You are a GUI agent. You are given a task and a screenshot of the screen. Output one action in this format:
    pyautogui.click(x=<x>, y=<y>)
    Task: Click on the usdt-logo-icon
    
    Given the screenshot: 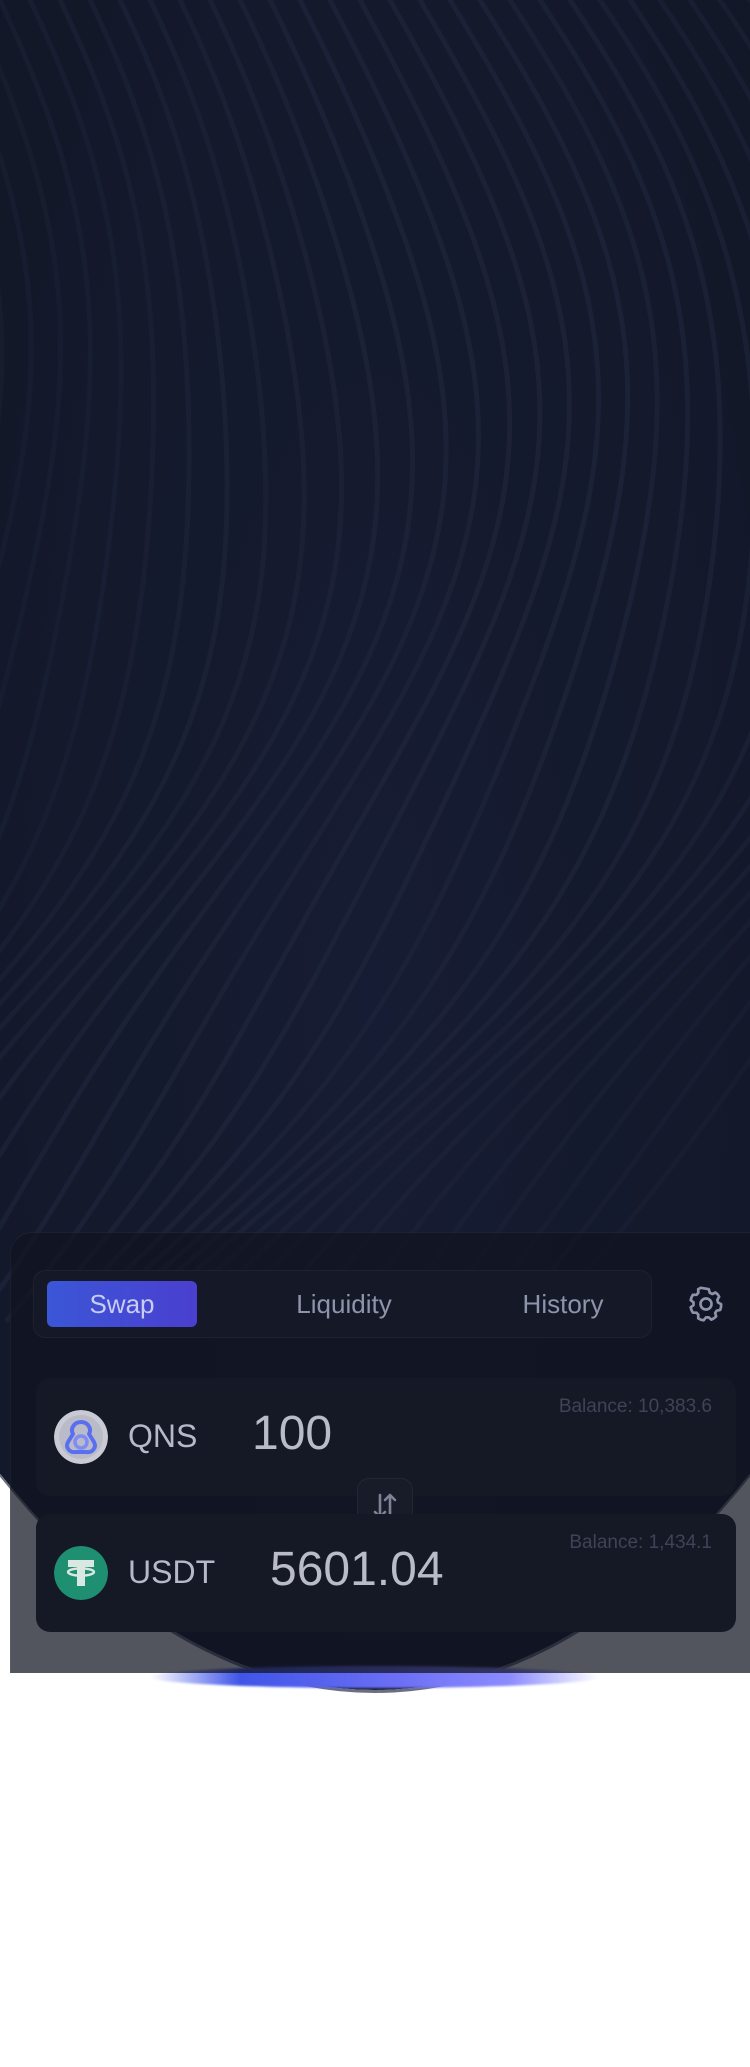 What is the action you would take?
    pyautogui.click(x=81, y=1573)
    